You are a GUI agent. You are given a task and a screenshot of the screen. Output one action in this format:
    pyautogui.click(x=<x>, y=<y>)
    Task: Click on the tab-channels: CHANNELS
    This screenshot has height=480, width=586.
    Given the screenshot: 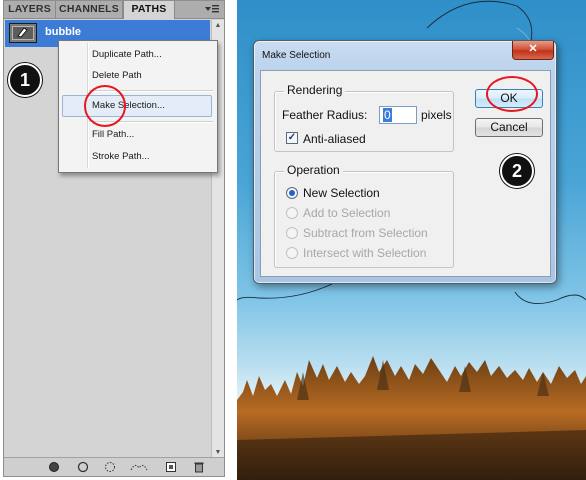 What is the action you would take?
    pyautogui.click(x=89, y=9)
    